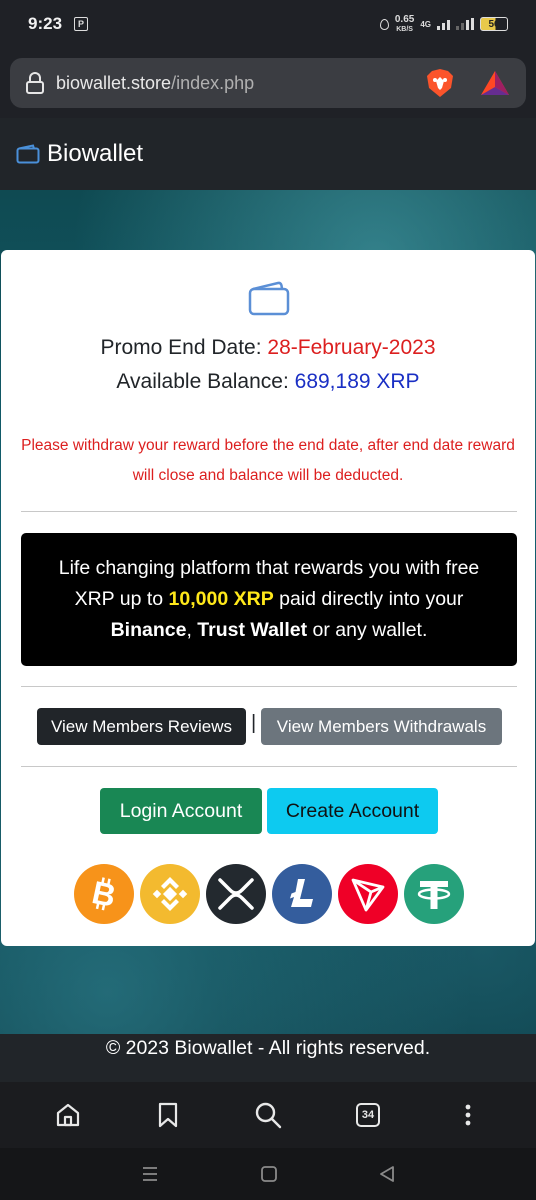 This screenshot has height=1200, width=536. Describe the element at coordinates (104, 894) in the screenshot. I see `bitcoin-icon: B` at that location.